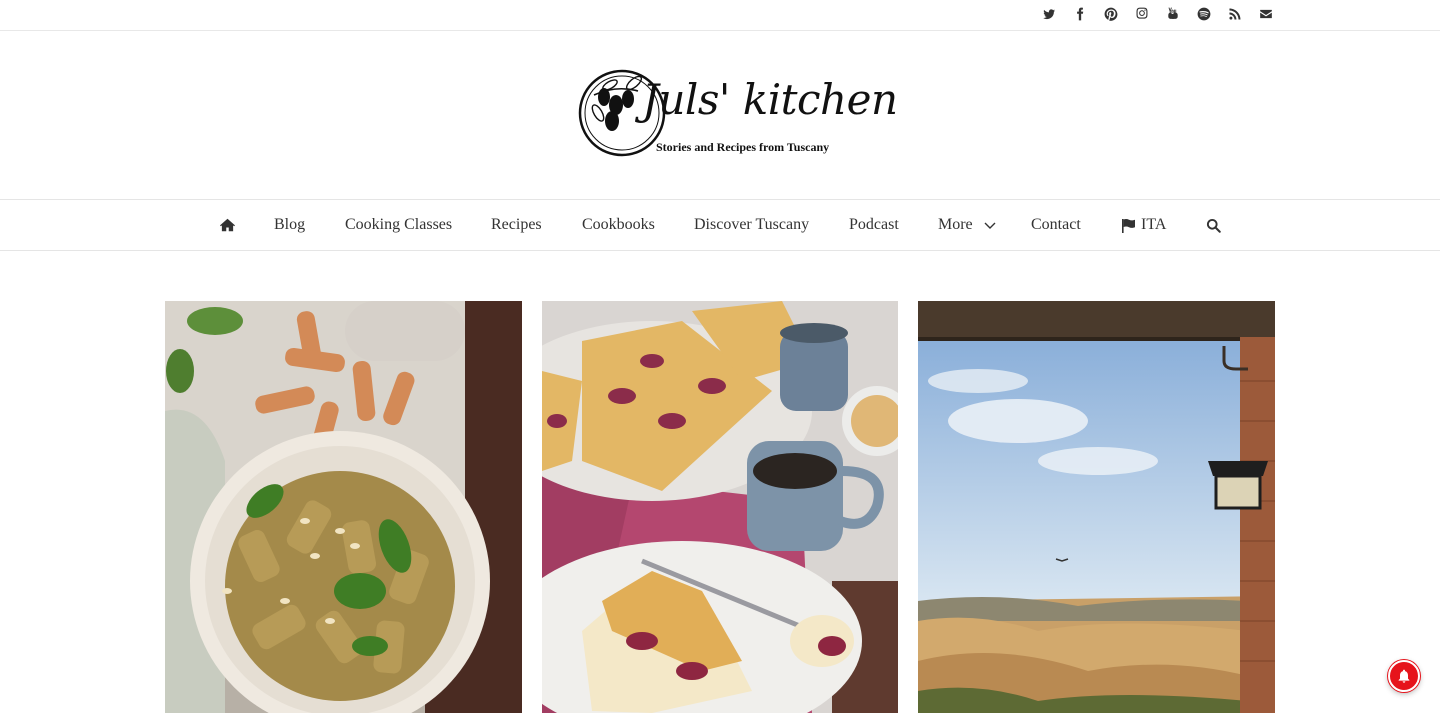 The width and height of the screenshot is (1440, 713). What do you see at coordinates (1111, 14) in the screenshot?
I see `pinterest-icon` at bounding box center [1111, 14].